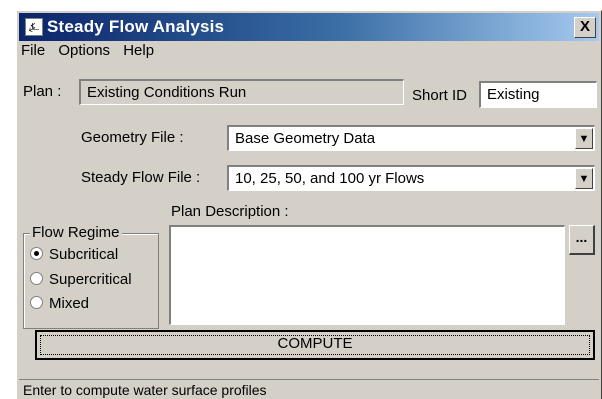  I want to click on plan-description-label: Plan Description :, so click(230, 211).